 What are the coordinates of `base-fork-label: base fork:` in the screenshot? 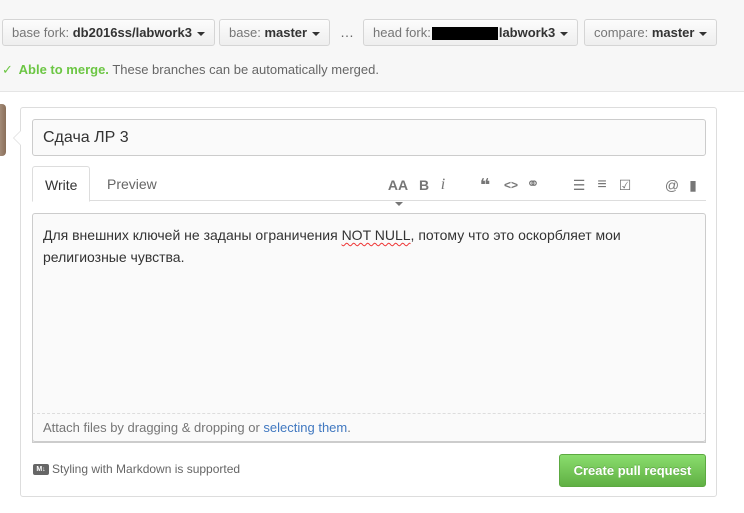 It's located at (41, 32).